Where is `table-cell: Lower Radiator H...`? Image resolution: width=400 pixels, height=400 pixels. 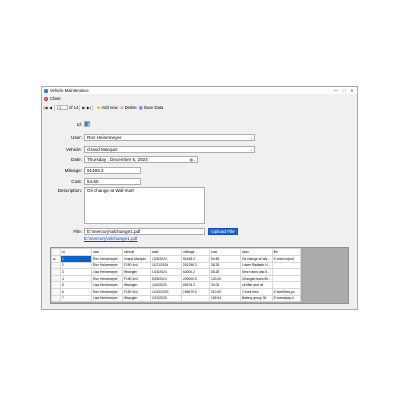
table-cell: Lower Radiator H... is located at coordinates (256, 265).